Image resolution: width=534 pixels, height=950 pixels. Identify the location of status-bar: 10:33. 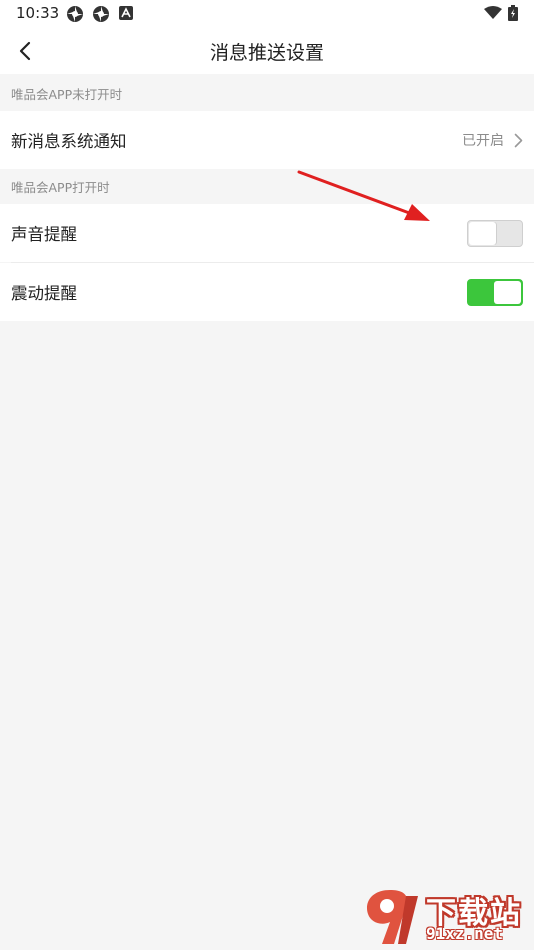
(267, 14).